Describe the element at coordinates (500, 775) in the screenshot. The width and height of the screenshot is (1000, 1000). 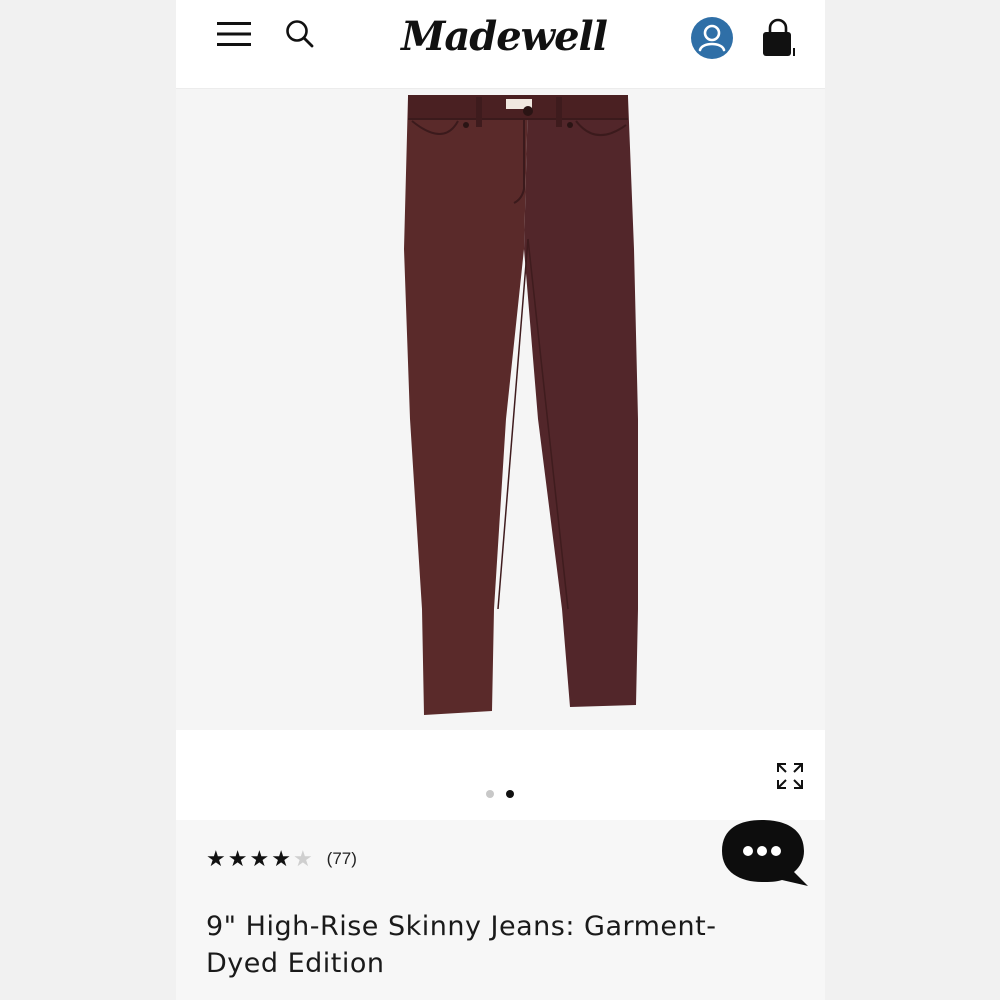
I see `gallery-controls` at that location.